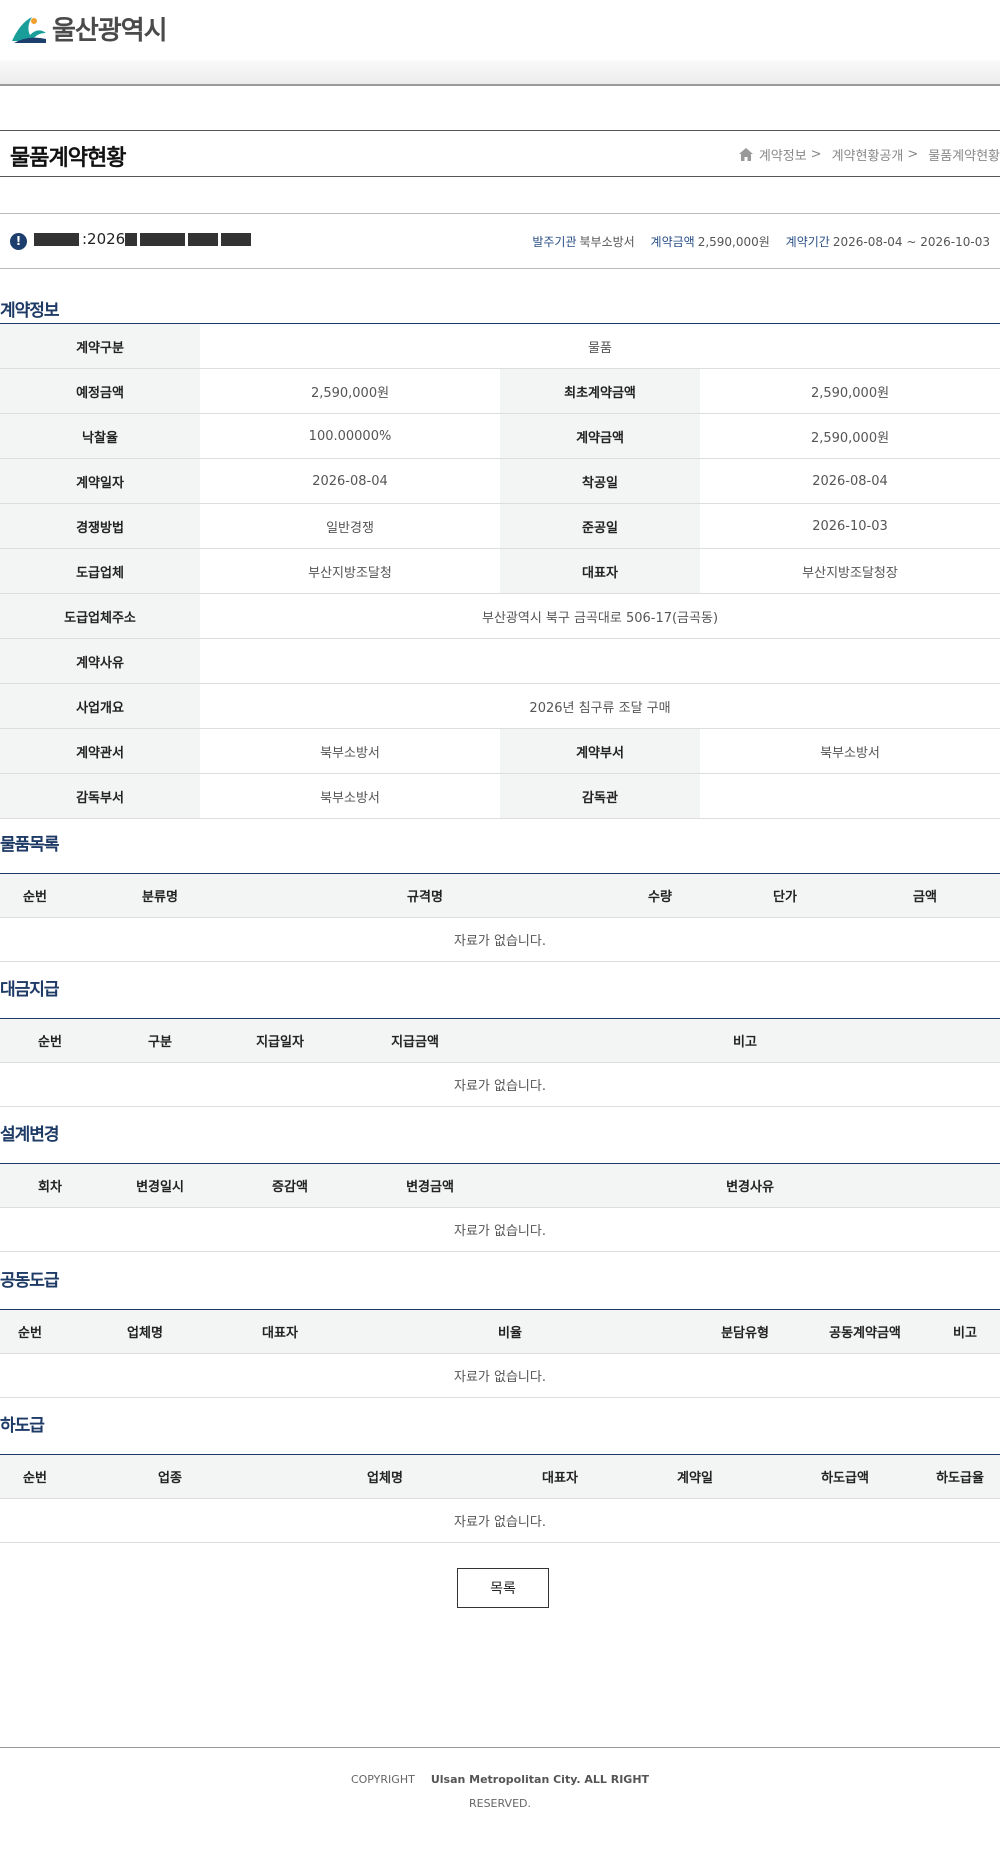 The height and width of the screenshot is (1850, 1000). Describe the element at coordinates (783, 154) in the screenshot. I see `breadcrumb-item-contract-info: 계약정보` at that location.